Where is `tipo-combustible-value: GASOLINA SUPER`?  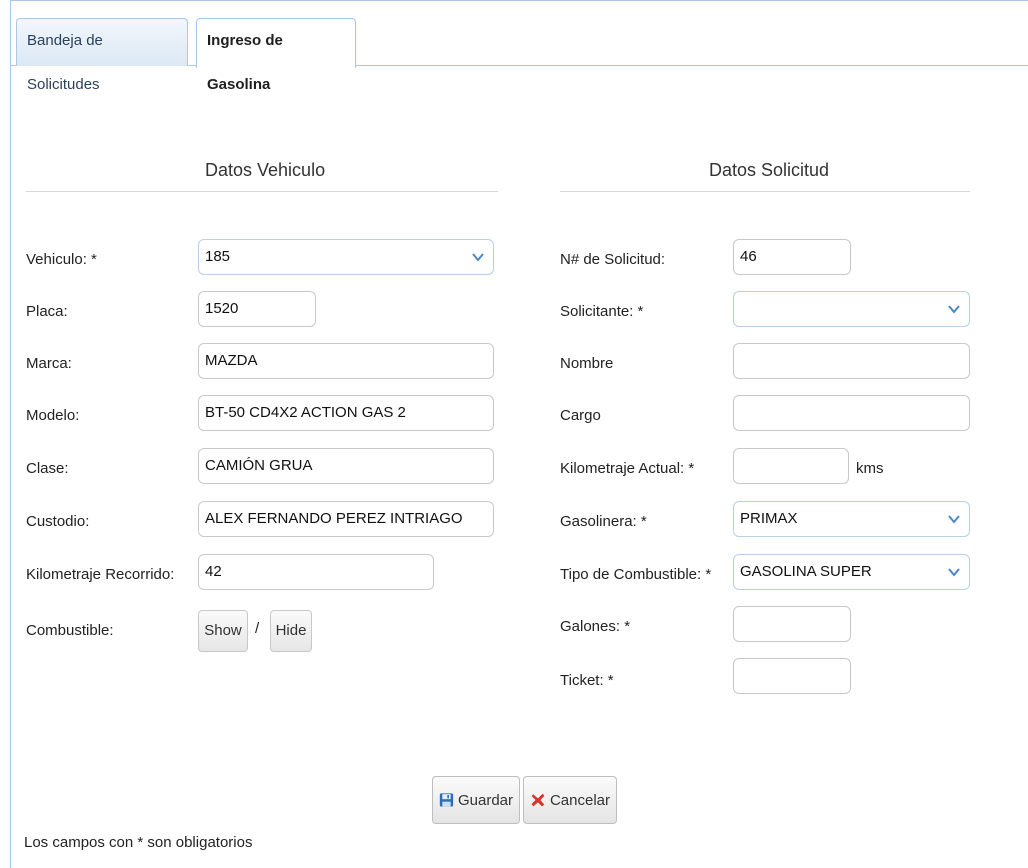 tipo-combustible-value: GASOLINA SUPER is located at coordinates (806, 571).